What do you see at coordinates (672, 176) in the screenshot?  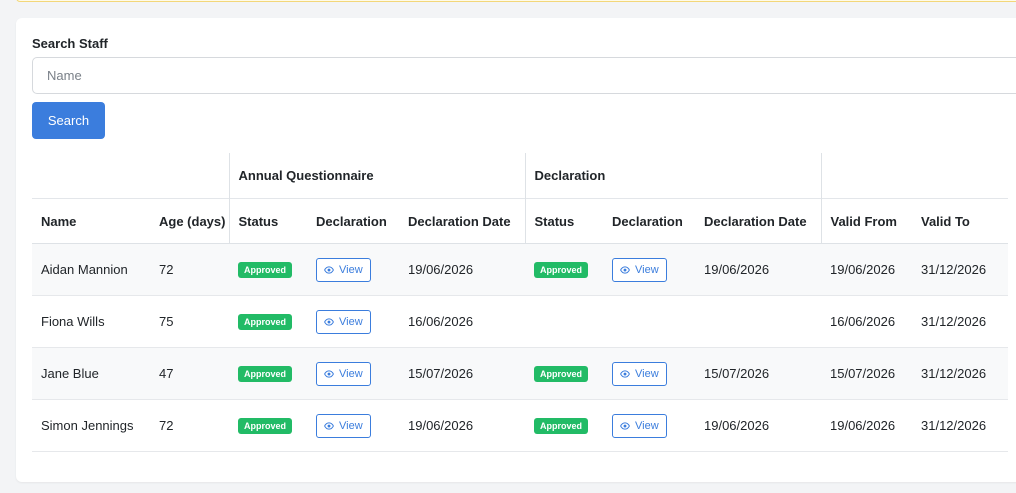 I see `group-header-declaration: Declaration` at bounding box center [672, 176].